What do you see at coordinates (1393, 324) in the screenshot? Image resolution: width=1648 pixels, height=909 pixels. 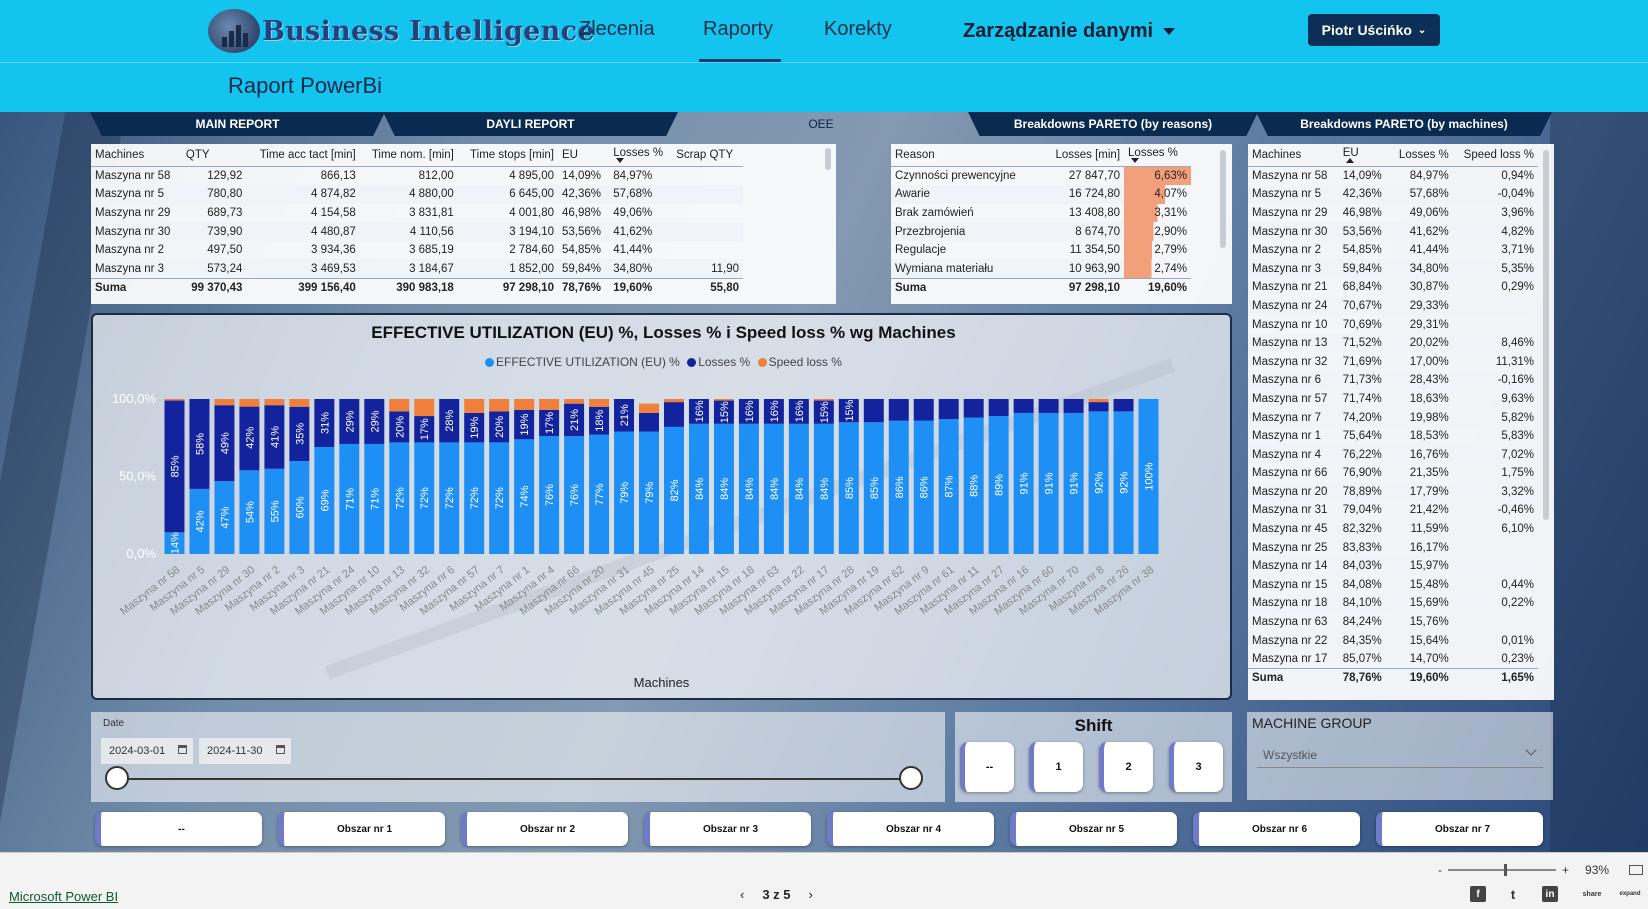 I see `table-row: Maszyna nr 10 70,69% 29,31%` at bounding box center [1393, 324].